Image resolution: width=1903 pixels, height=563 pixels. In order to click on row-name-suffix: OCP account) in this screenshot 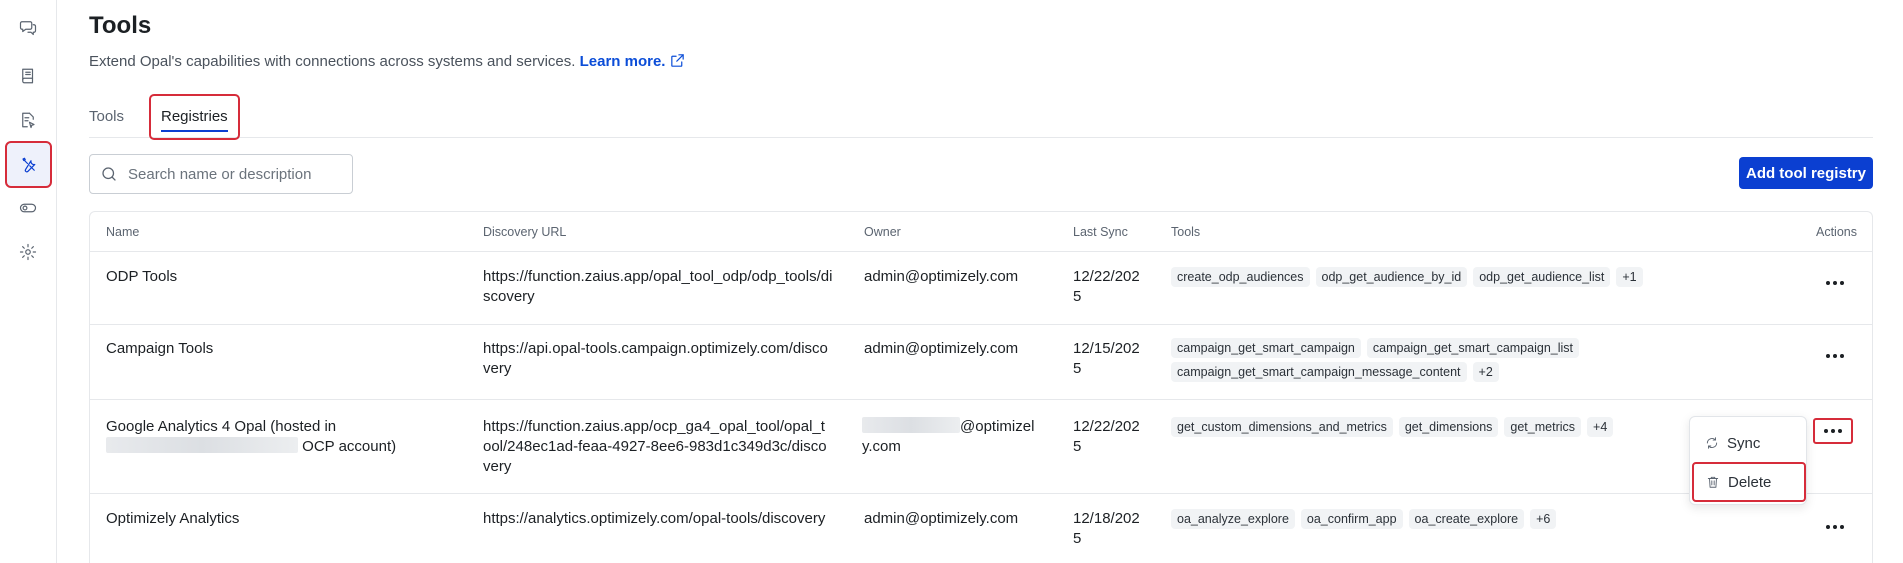, I will do `click(349, 446)`.